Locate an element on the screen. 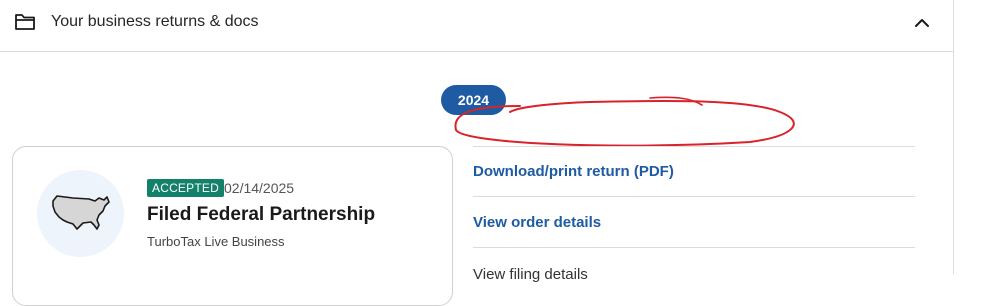 The image size is (999, 306). view-order-details-link: View order details is located at coordinates (537, 222).